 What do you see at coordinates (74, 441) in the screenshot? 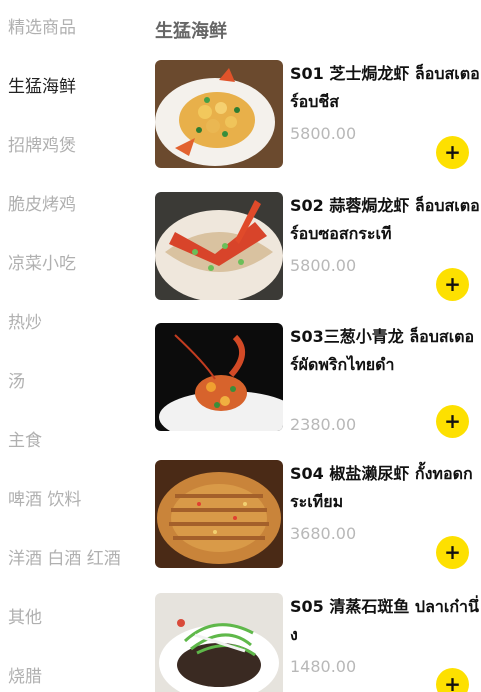
I see `category-item-staple: 主食` at bounding box center [74, 441].